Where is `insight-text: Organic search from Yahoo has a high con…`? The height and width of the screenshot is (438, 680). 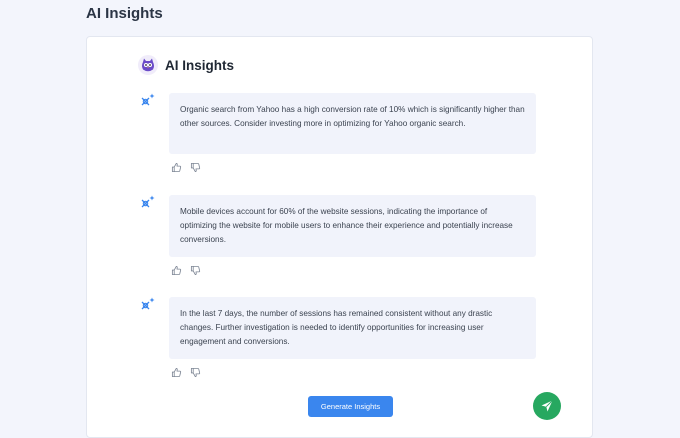
insight-text: Organic search from Yahoo has a high con… is located at coordinates (352, 123).